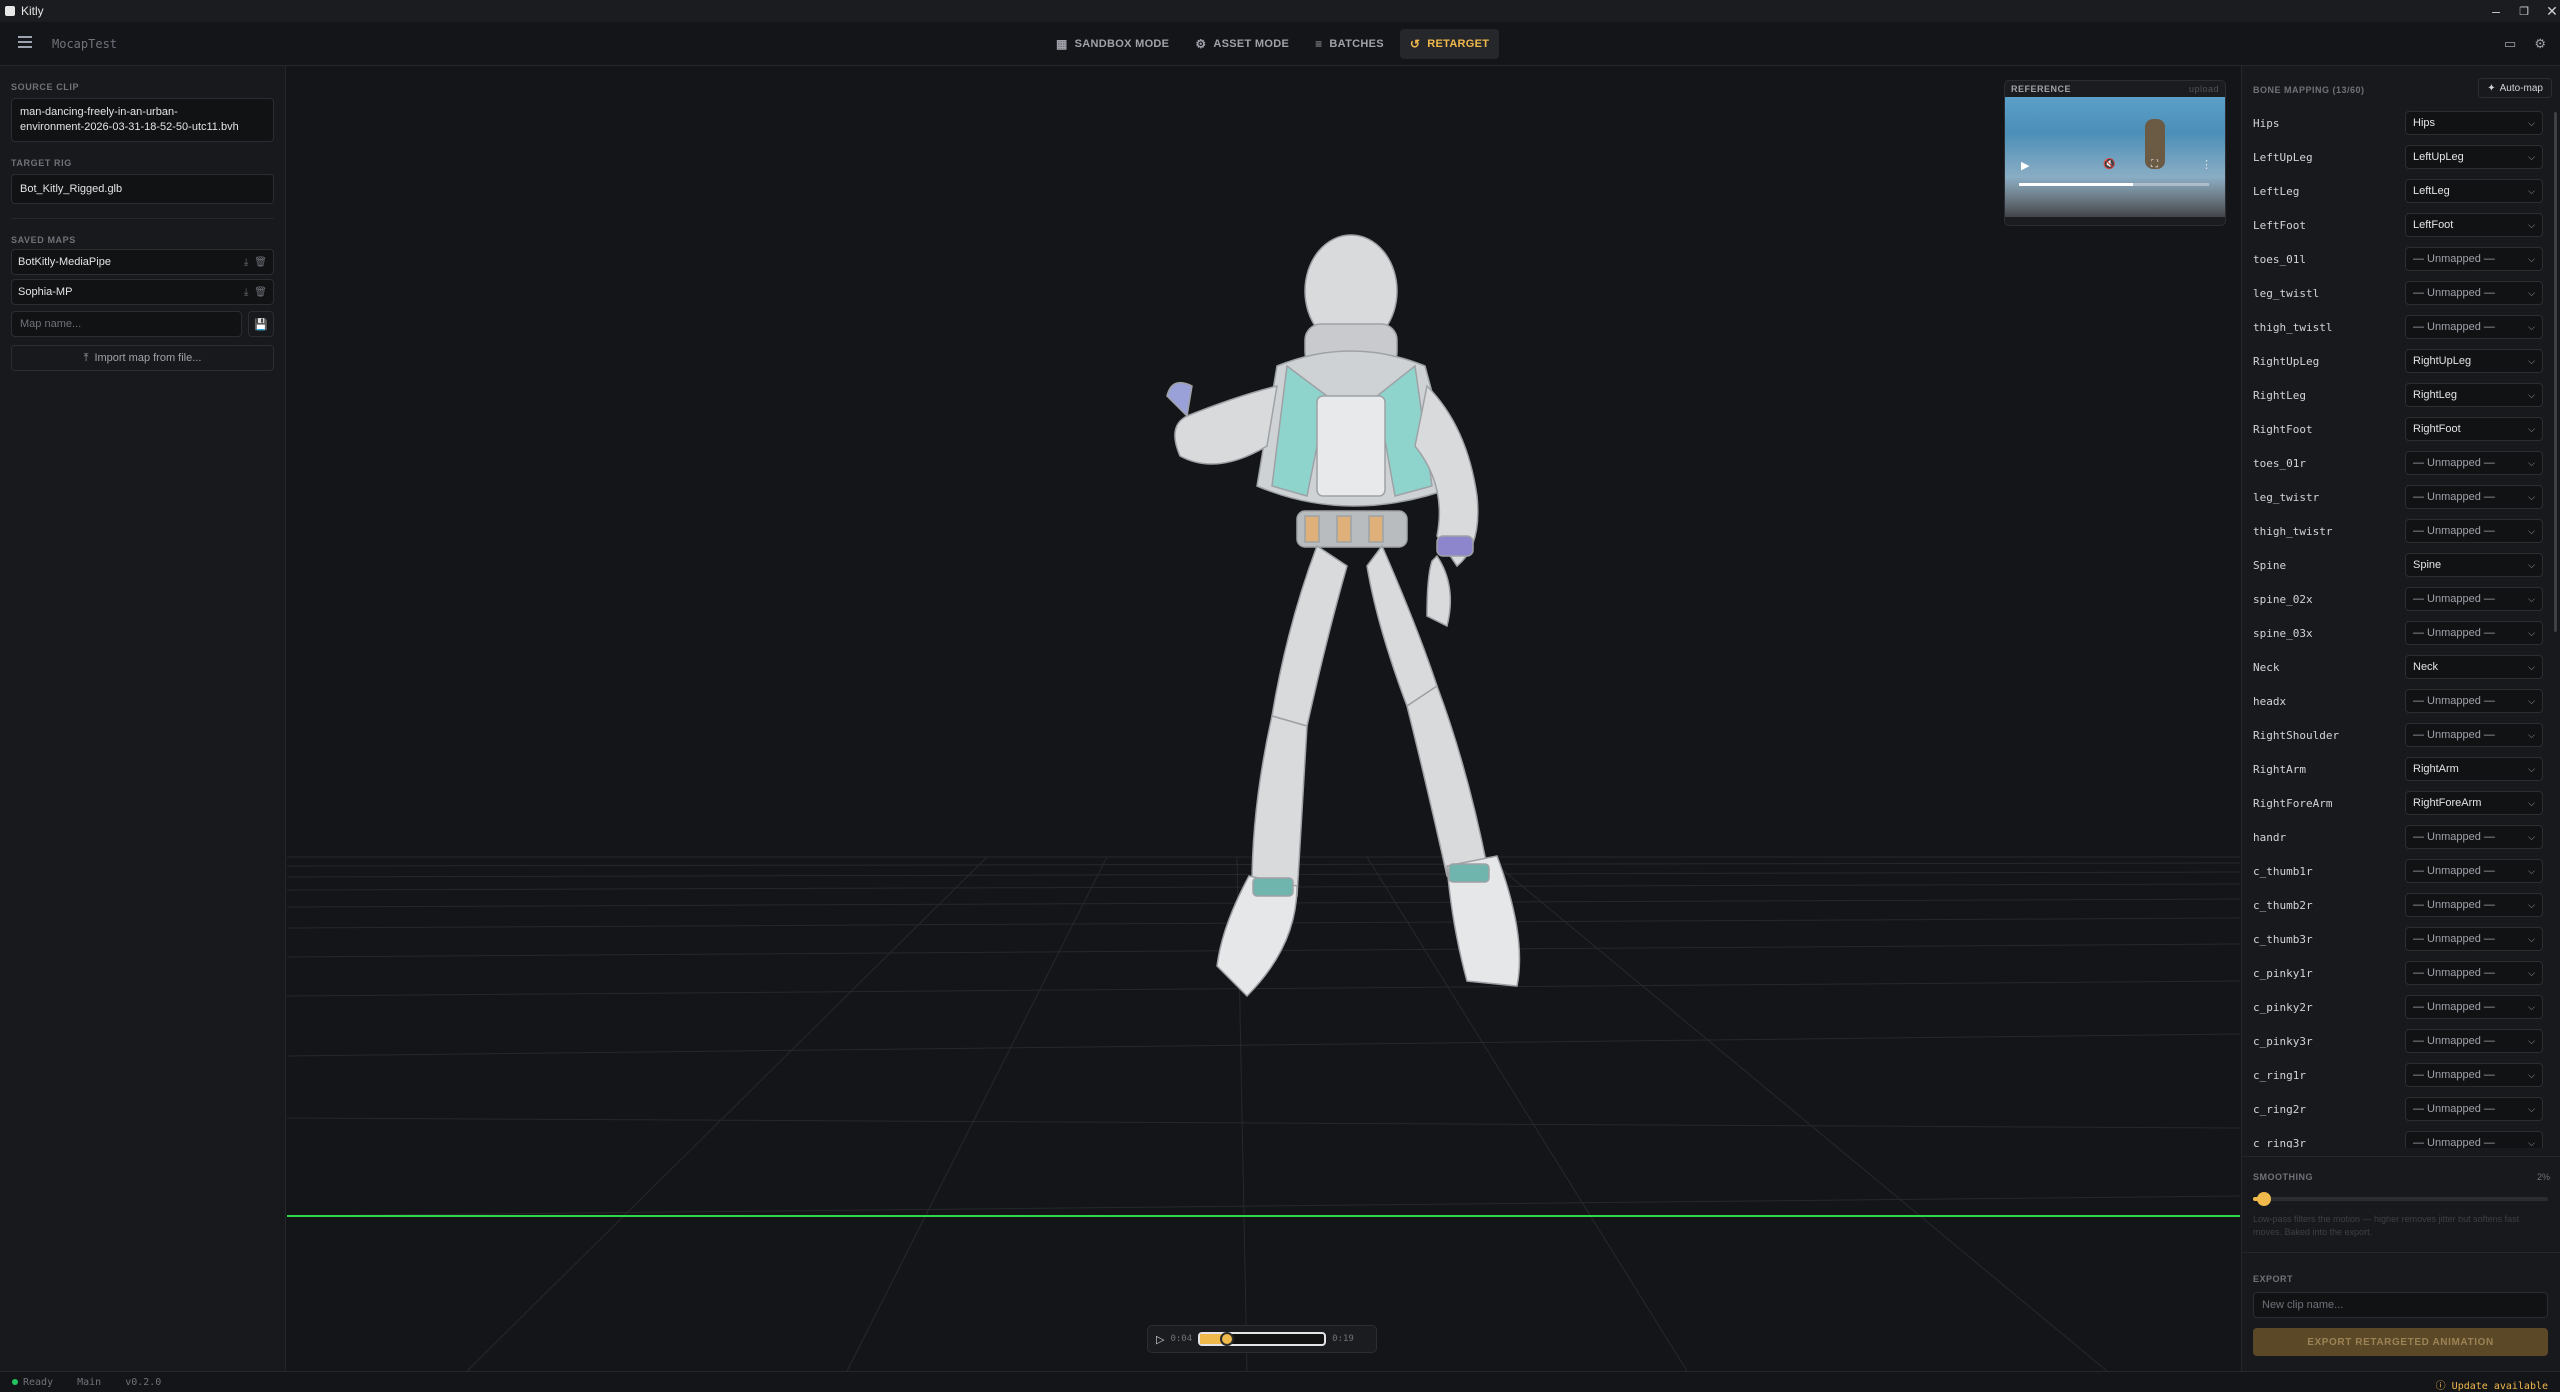 The image size is (2560, 1392). I want to click on hamburger-menu-icon, so click(25, 42).